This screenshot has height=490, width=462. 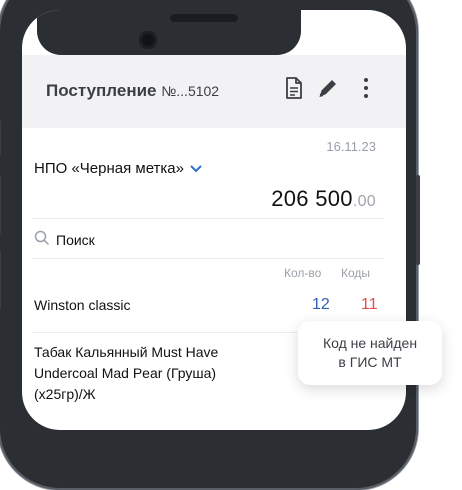 I want to click on error-tooltip: Код не найден в ГИС МТ, so click(x=370, y=353).